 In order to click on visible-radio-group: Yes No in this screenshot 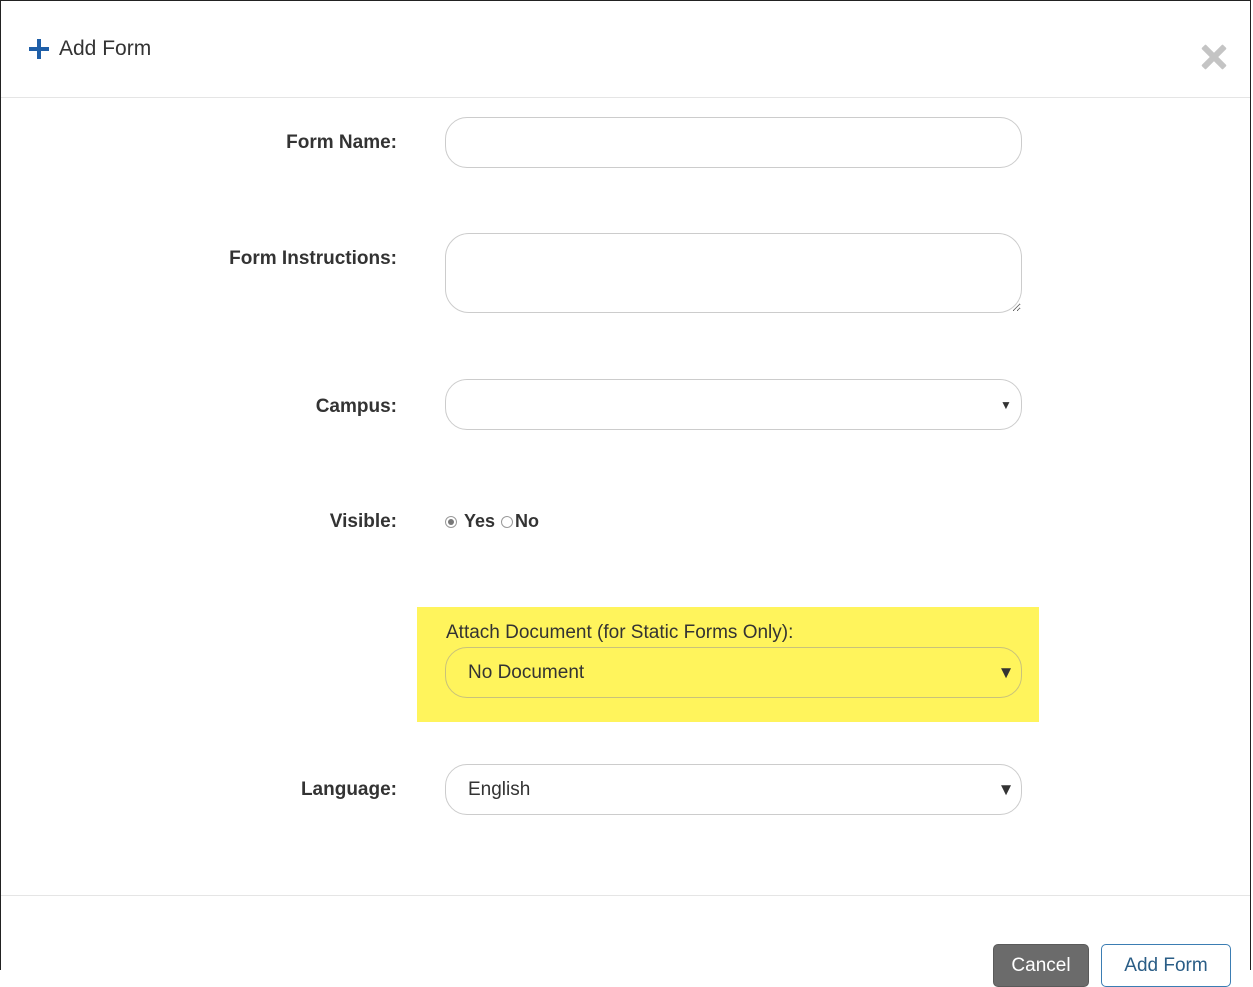, I will do `click(495, 521)`.